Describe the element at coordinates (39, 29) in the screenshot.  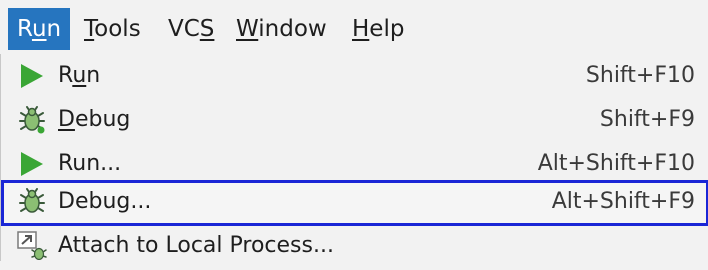
I see `menu-run: Run` at that location.